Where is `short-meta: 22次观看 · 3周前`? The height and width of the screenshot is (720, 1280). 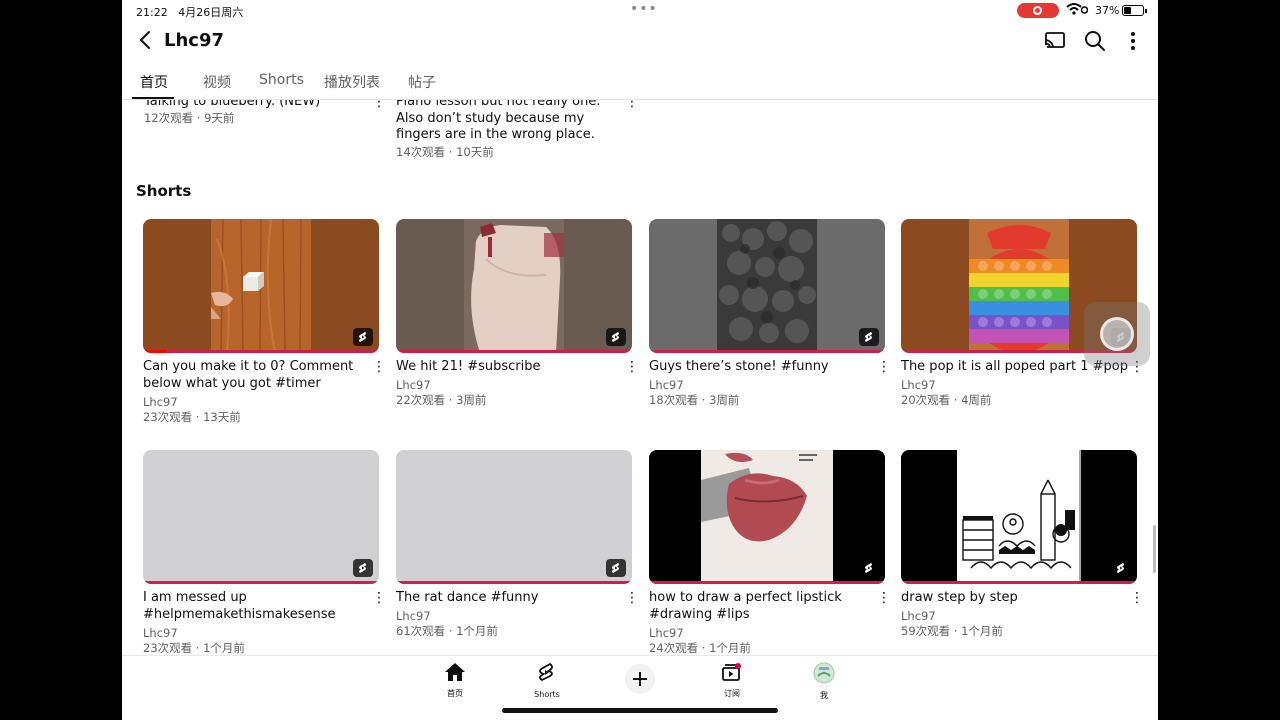 short-meta: 22次观看 · 3周前 is located at coordinates (441, 400).